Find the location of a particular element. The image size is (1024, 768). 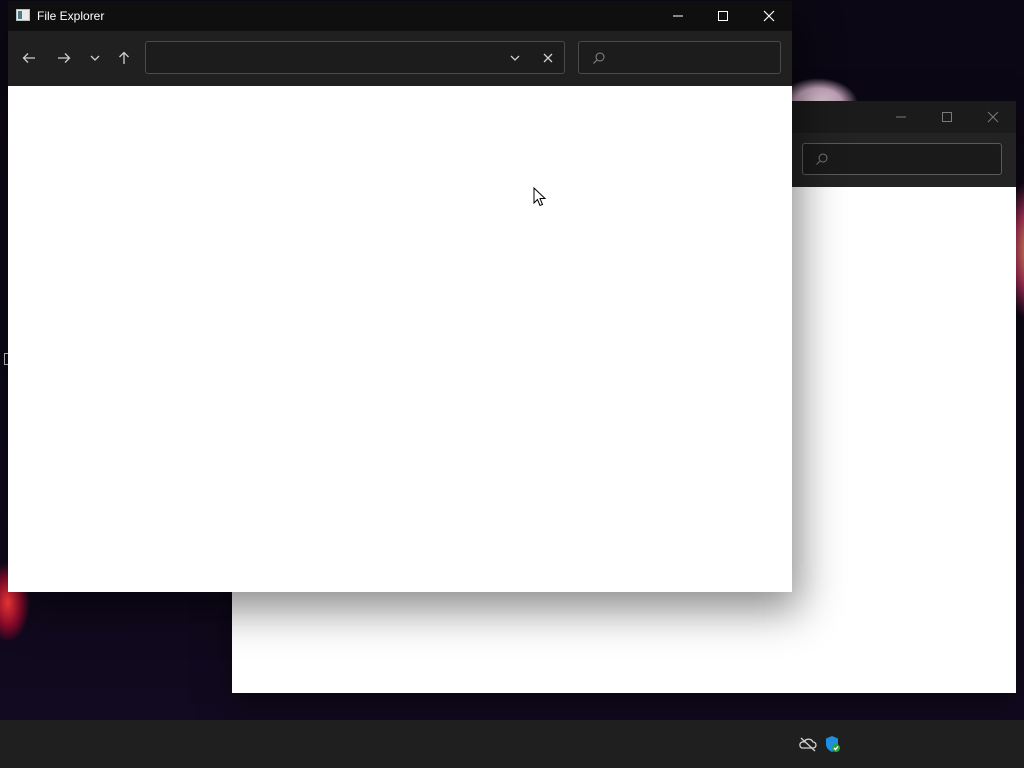

arrow-right-icon is located at coordinates (64, 58).